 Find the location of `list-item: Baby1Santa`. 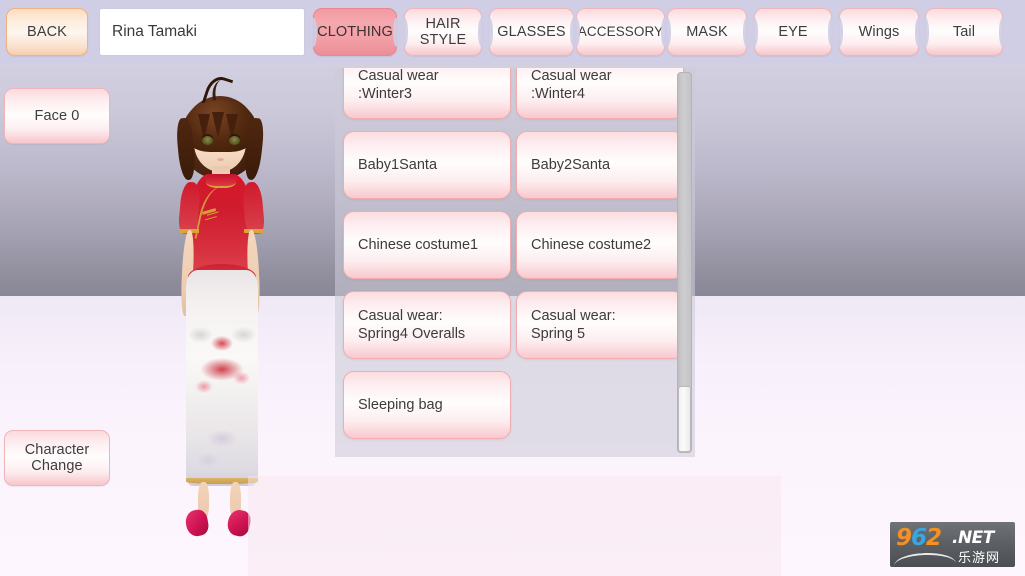

list-item: Baby1Santa is located at coordinates (427, 165).